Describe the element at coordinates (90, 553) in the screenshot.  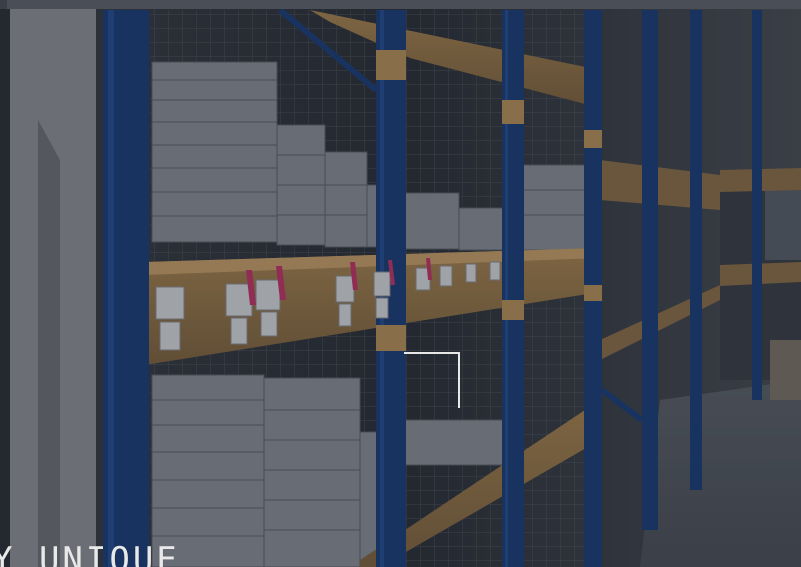
I see `hero-tagline: Y UNIQUE` at that location.